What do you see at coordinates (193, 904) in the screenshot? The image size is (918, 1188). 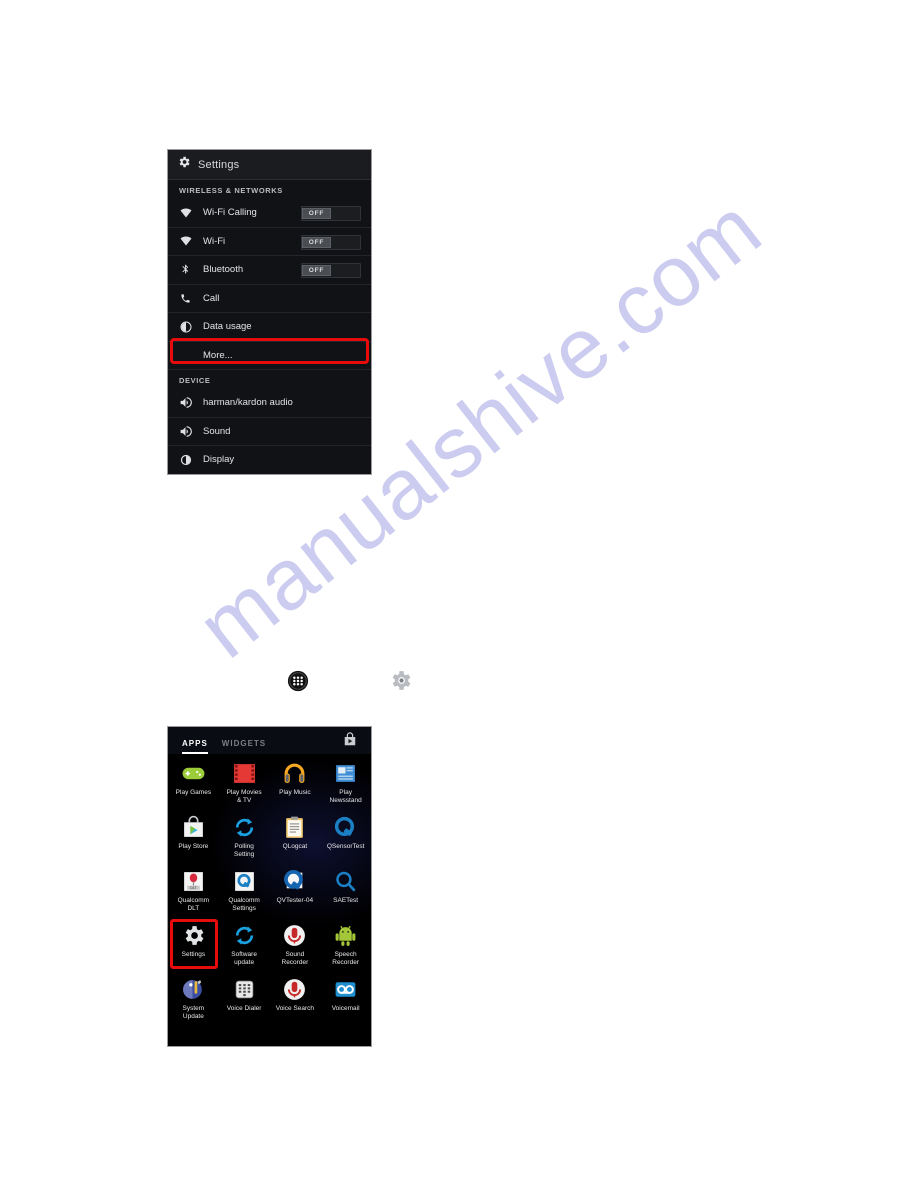 I see `app-label: Qualcomm DLT` at bounding box center [193, 904].